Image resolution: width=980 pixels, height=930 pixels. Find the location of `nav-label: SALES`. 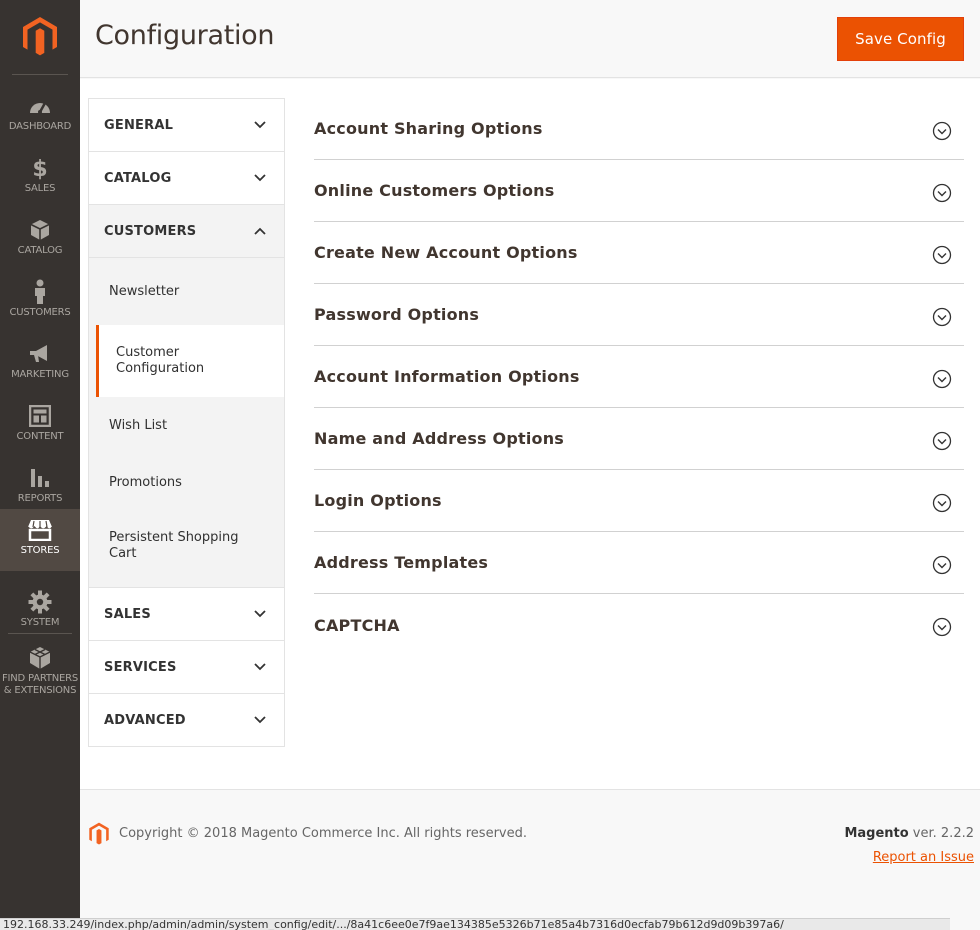

nav-label: SALES is located at coordinates (40, 188).